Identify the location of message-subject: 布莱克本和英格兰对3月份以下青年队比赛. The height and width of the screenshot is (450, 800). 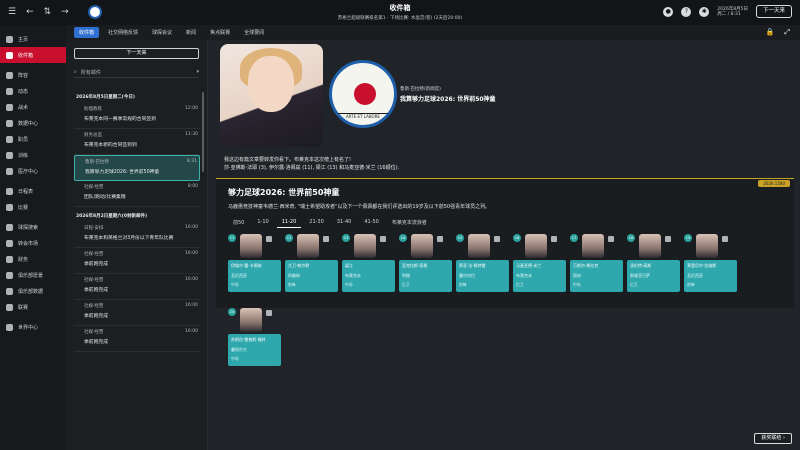
(129, 238).